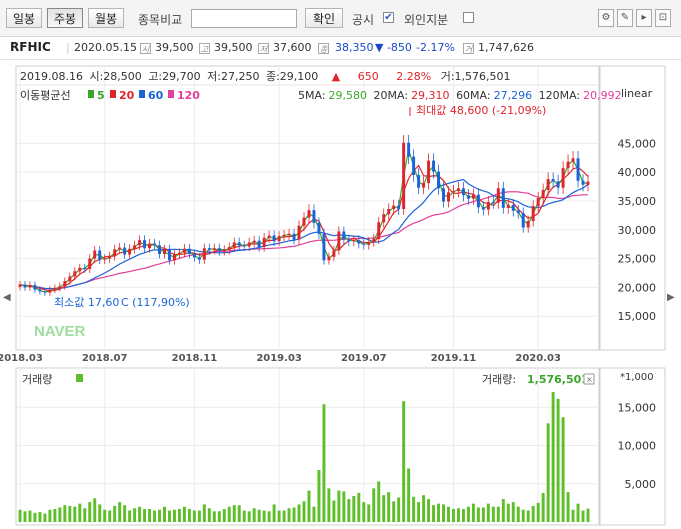 The width and height of the screenshot is (681, 529). Describe the element at coordinates (637, 287) in the screenshot. I see `y-tick-label: 20,000` at that location.